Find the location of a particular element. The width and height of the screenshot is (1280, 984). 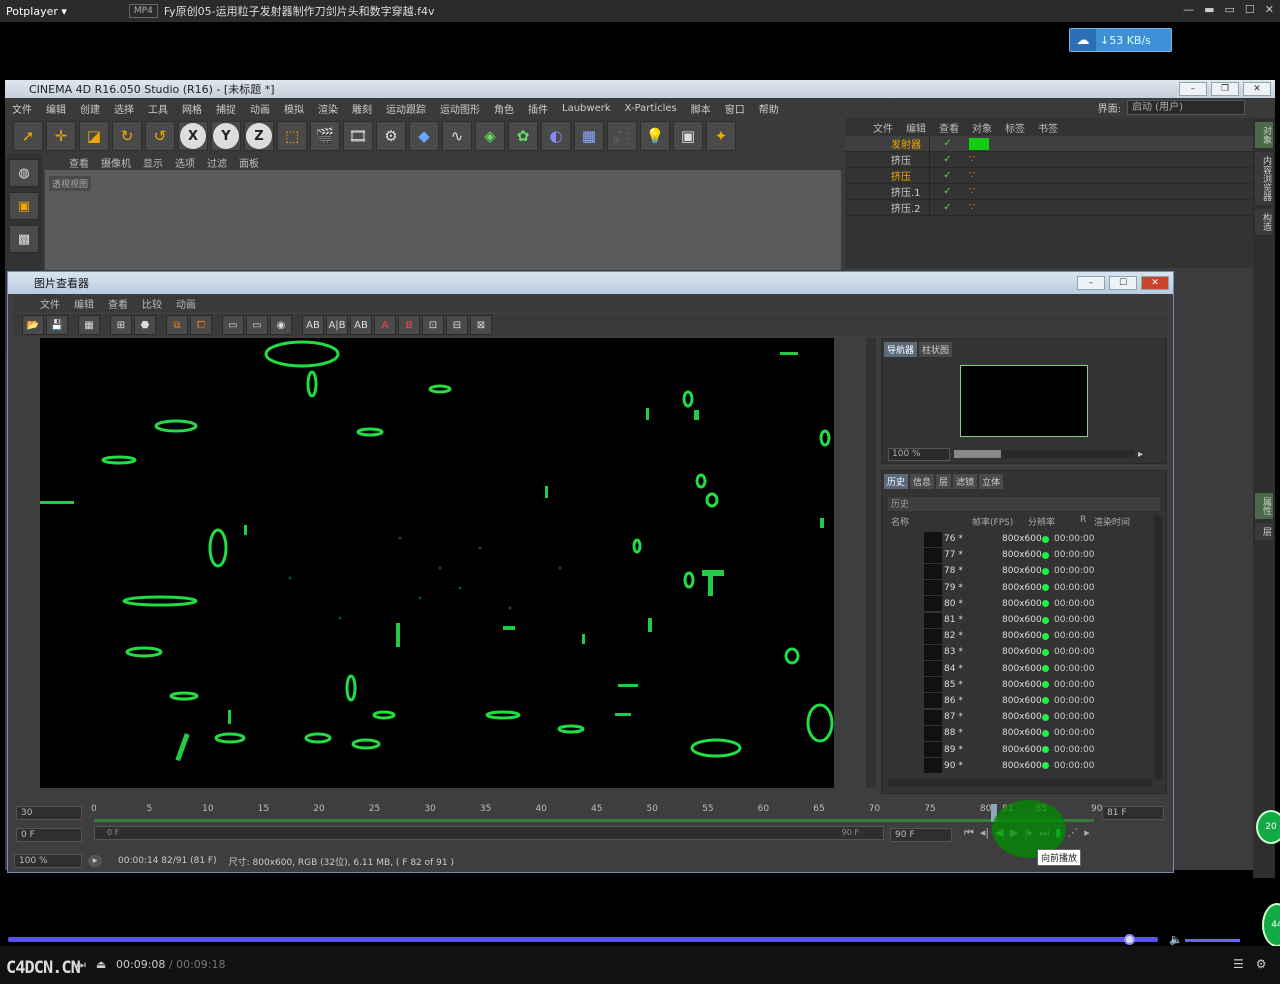

pv-menu-animation: 动画 is located at coordinates (186, 303).